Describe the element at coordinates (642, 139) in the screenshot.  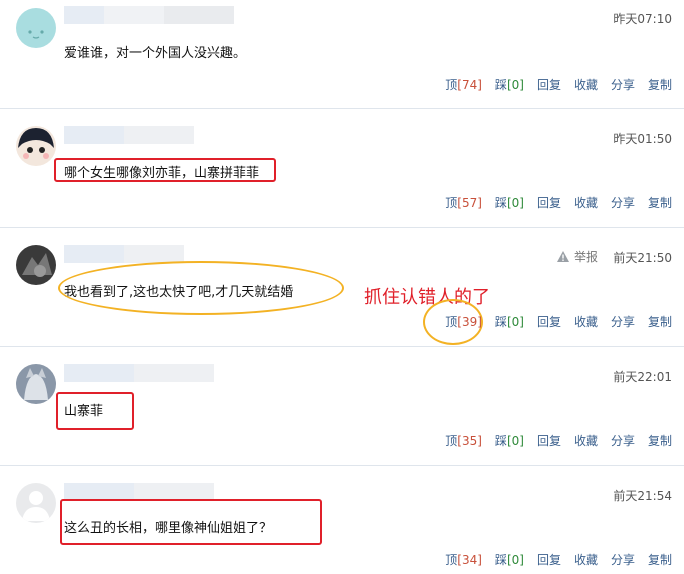
I see `comment-time: 昨天01:50` at that location.